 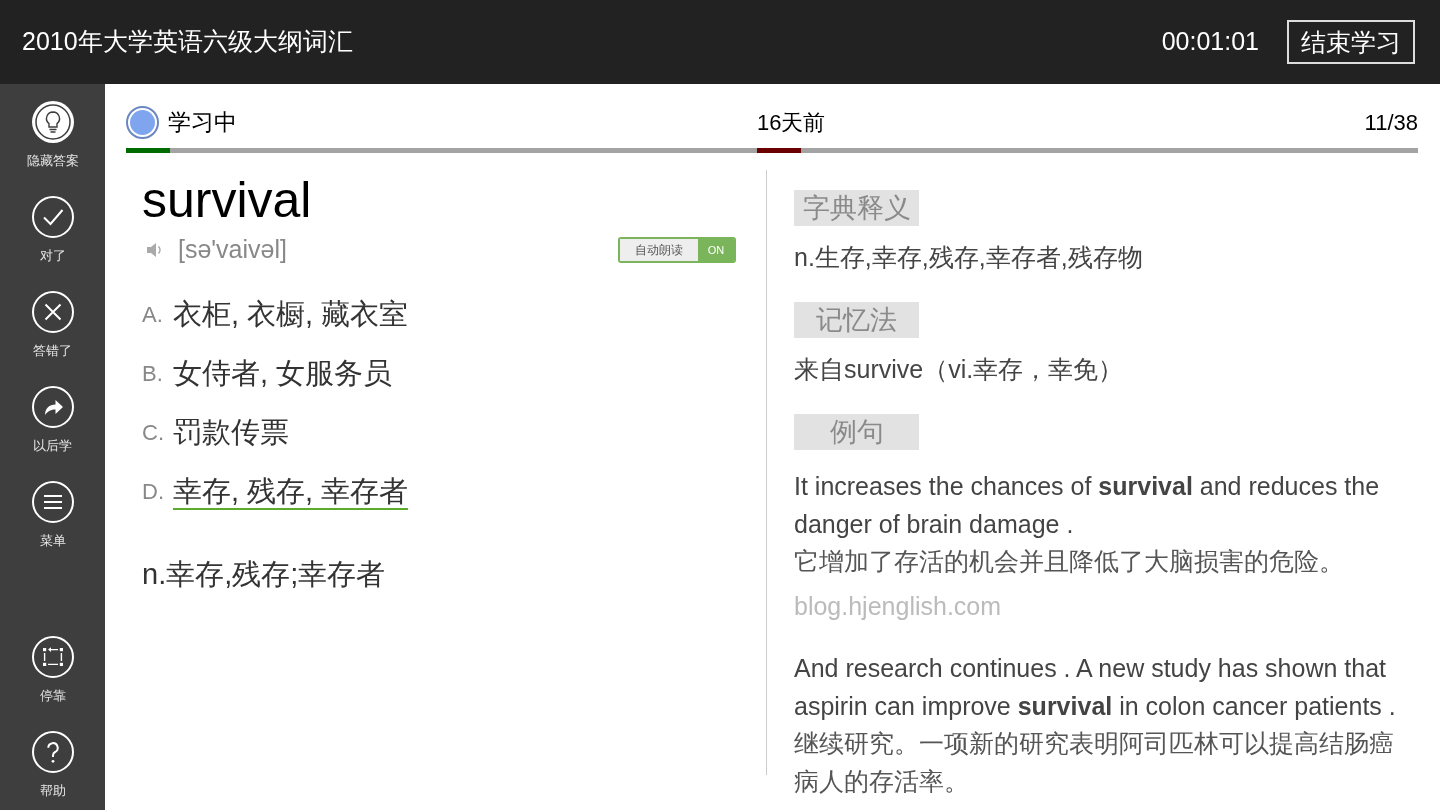 I want to click on example-sentence: And research continues . A new study has shown that aspirin can improve survival in colon cancer patients ., so click(x=1095, y=687).